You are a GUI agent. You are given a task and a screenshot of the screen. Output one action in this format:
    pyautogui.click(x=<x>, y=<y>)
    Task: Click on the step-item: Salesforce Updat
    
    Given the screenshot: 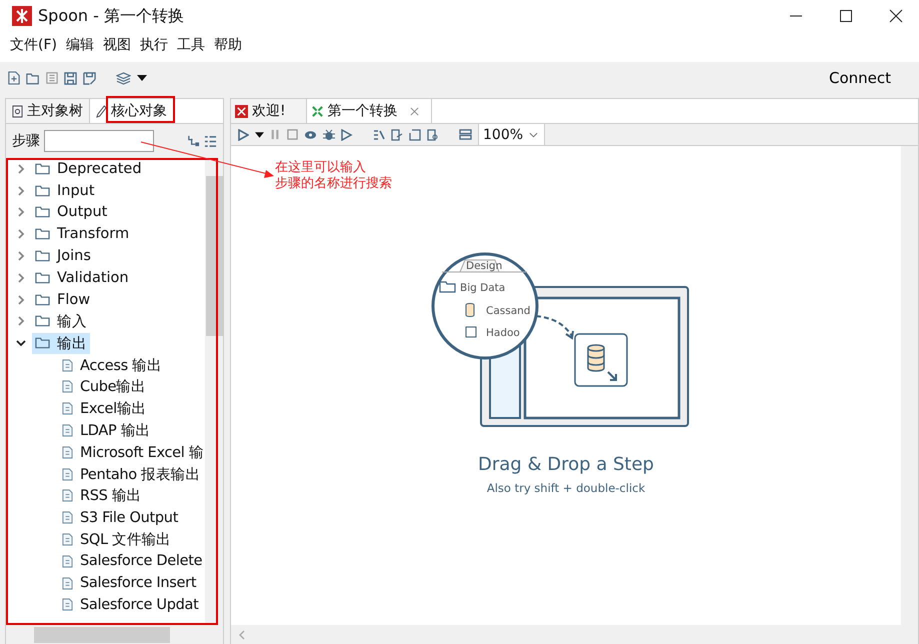 What is the action you would take?
    pyautogui.click(x=139, y=604)
    